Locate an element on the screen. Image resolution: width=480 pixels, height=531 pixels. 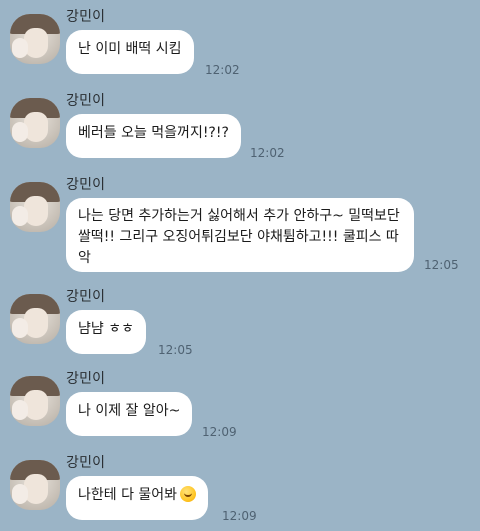
message-text: 나한테 다 물어봐 is located at coordinates (128, 495).